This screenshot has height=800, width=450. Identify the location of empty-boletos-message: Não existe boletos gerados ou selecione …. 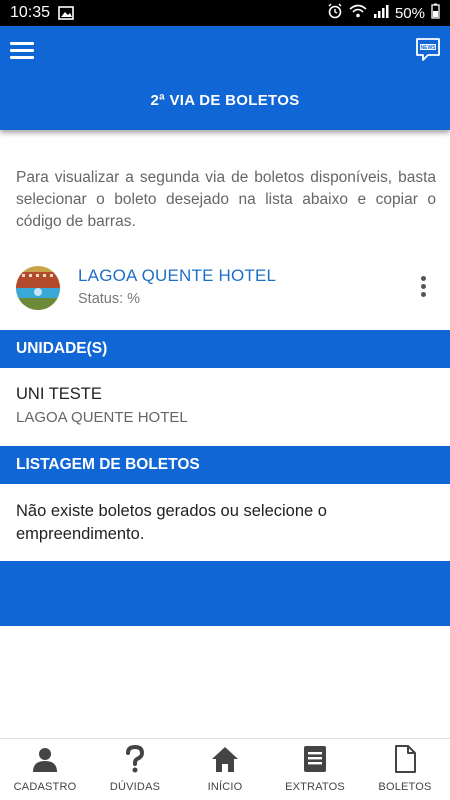
(171, 522).